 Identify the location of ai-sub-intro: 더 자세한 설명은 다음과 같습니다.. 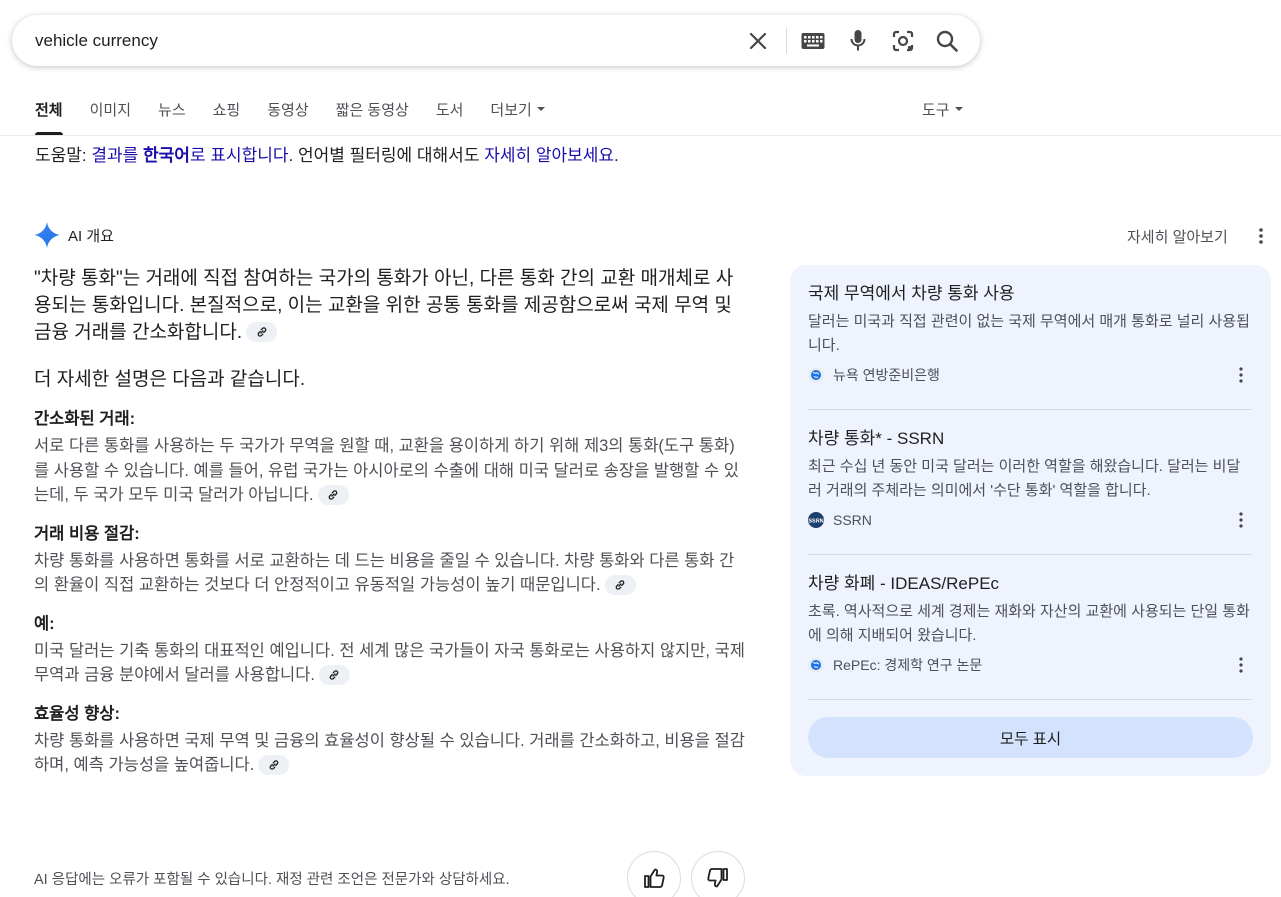
(170, 379).